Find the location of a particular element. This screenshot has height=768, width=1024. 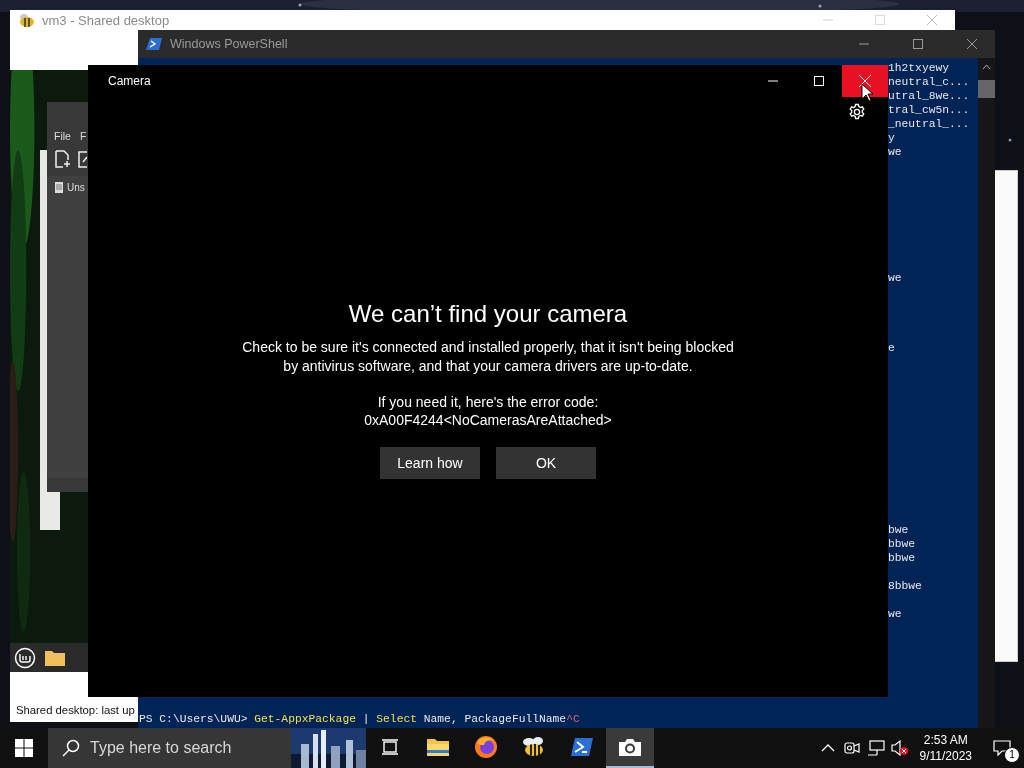

error-code: 0xA00F4244<NoCamerasAreAttached> is located at coordinates (488, 419).